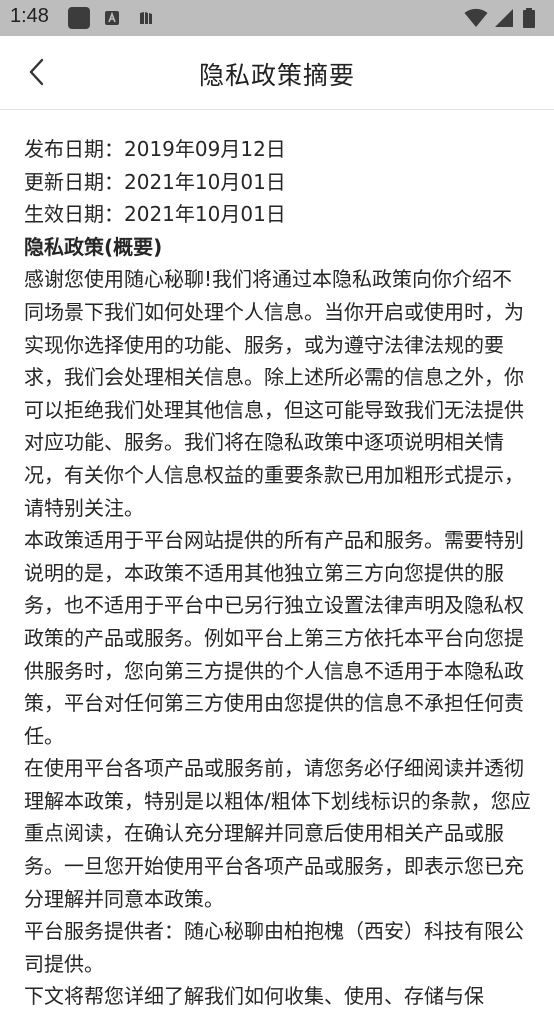 The height and width of the screenshot is (1013, 554). I want to click on page-title: 隐私政策摘要, so click(276, 75).